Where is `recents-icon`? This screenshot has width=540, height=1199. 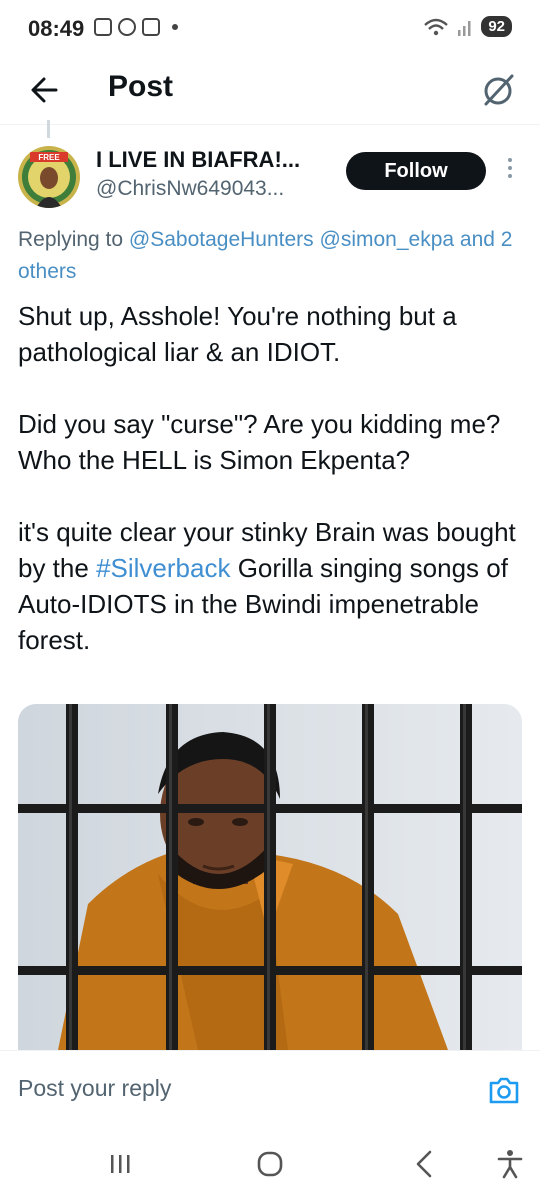
recents-icon is located at coordinates (120, 1164).